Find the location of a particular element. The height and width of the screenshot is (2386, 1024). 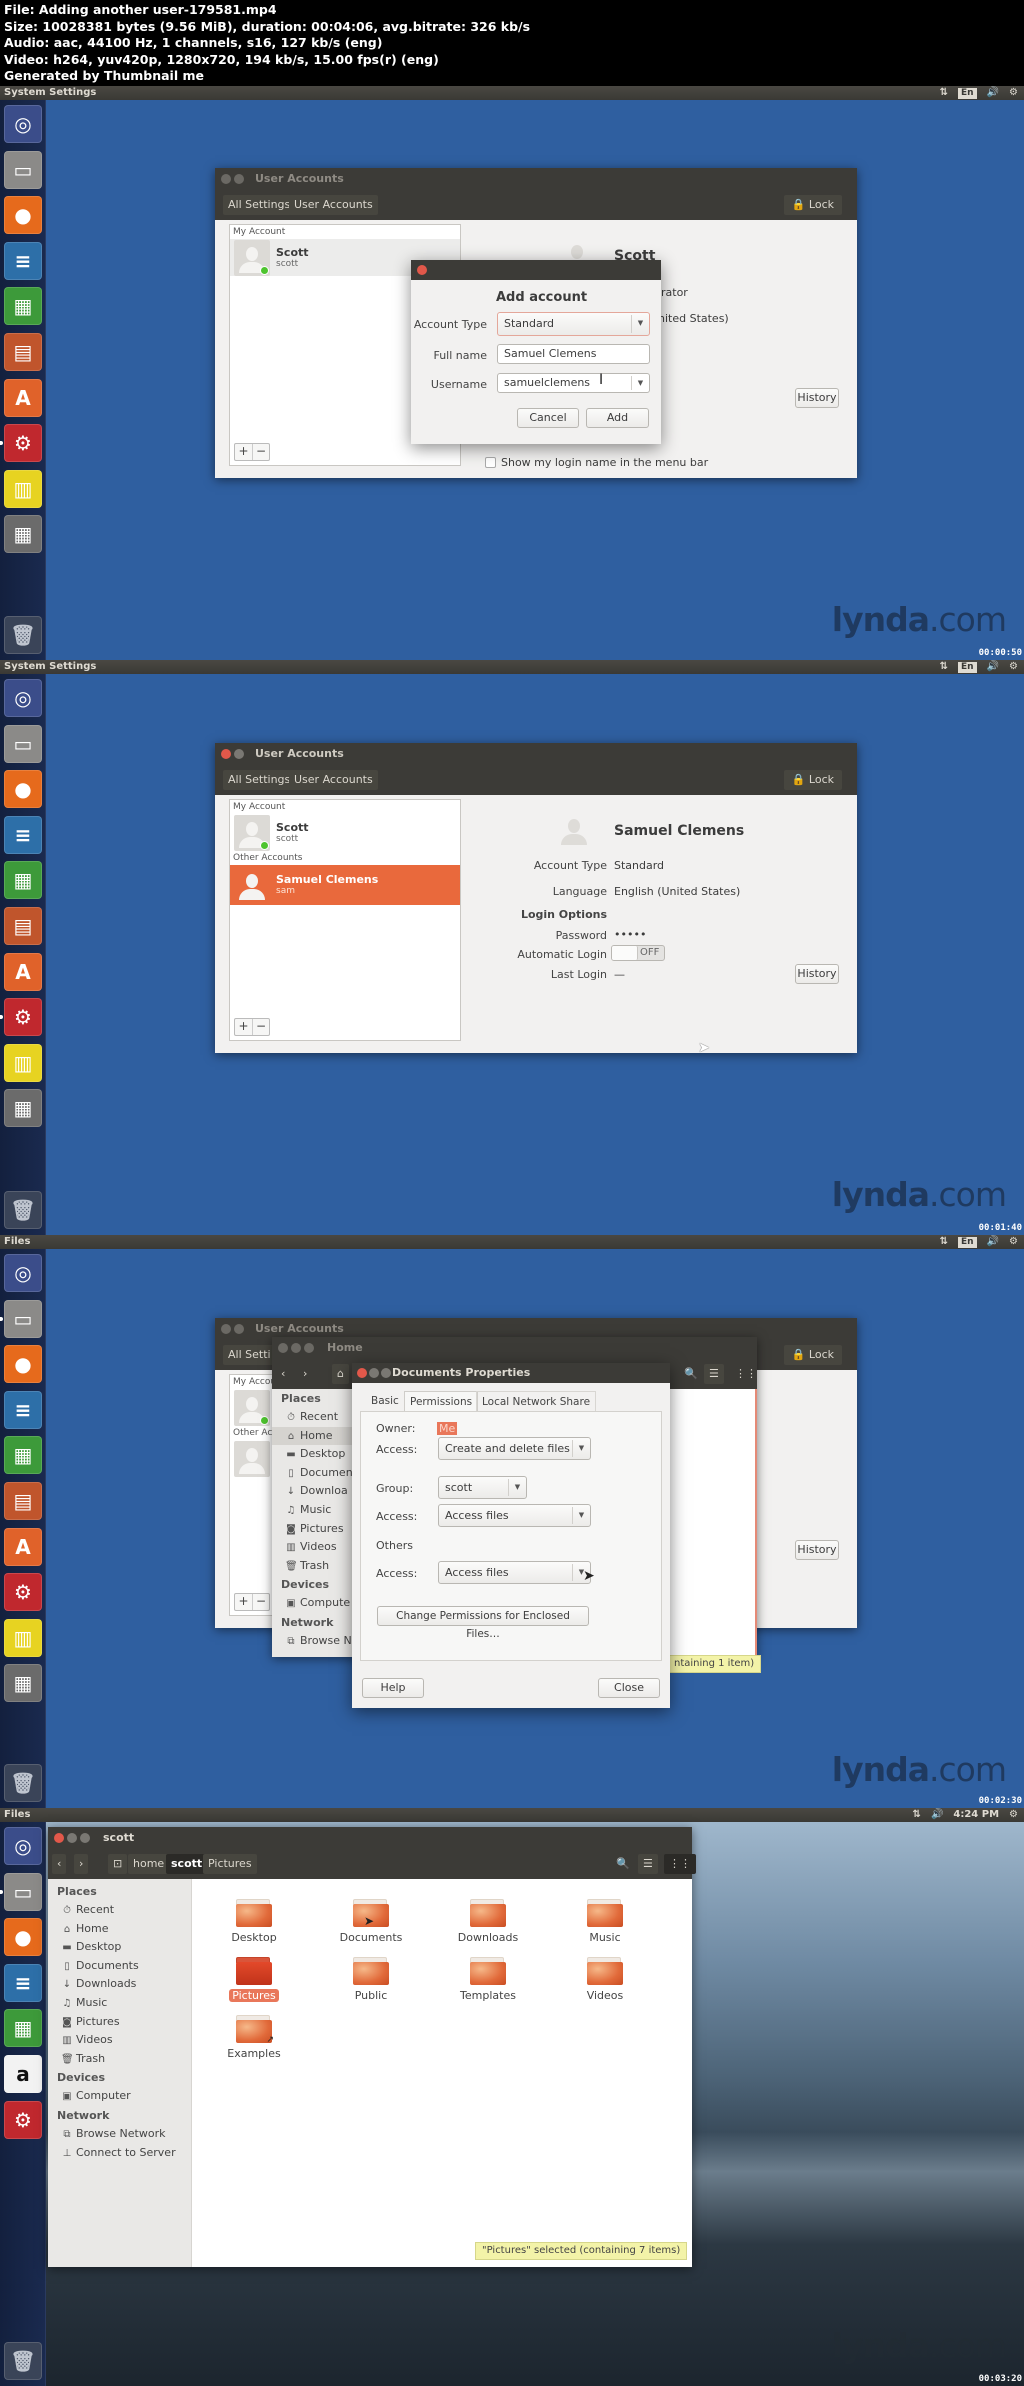

folder-pictures: Pictures is located at coordinates (254, 1979).